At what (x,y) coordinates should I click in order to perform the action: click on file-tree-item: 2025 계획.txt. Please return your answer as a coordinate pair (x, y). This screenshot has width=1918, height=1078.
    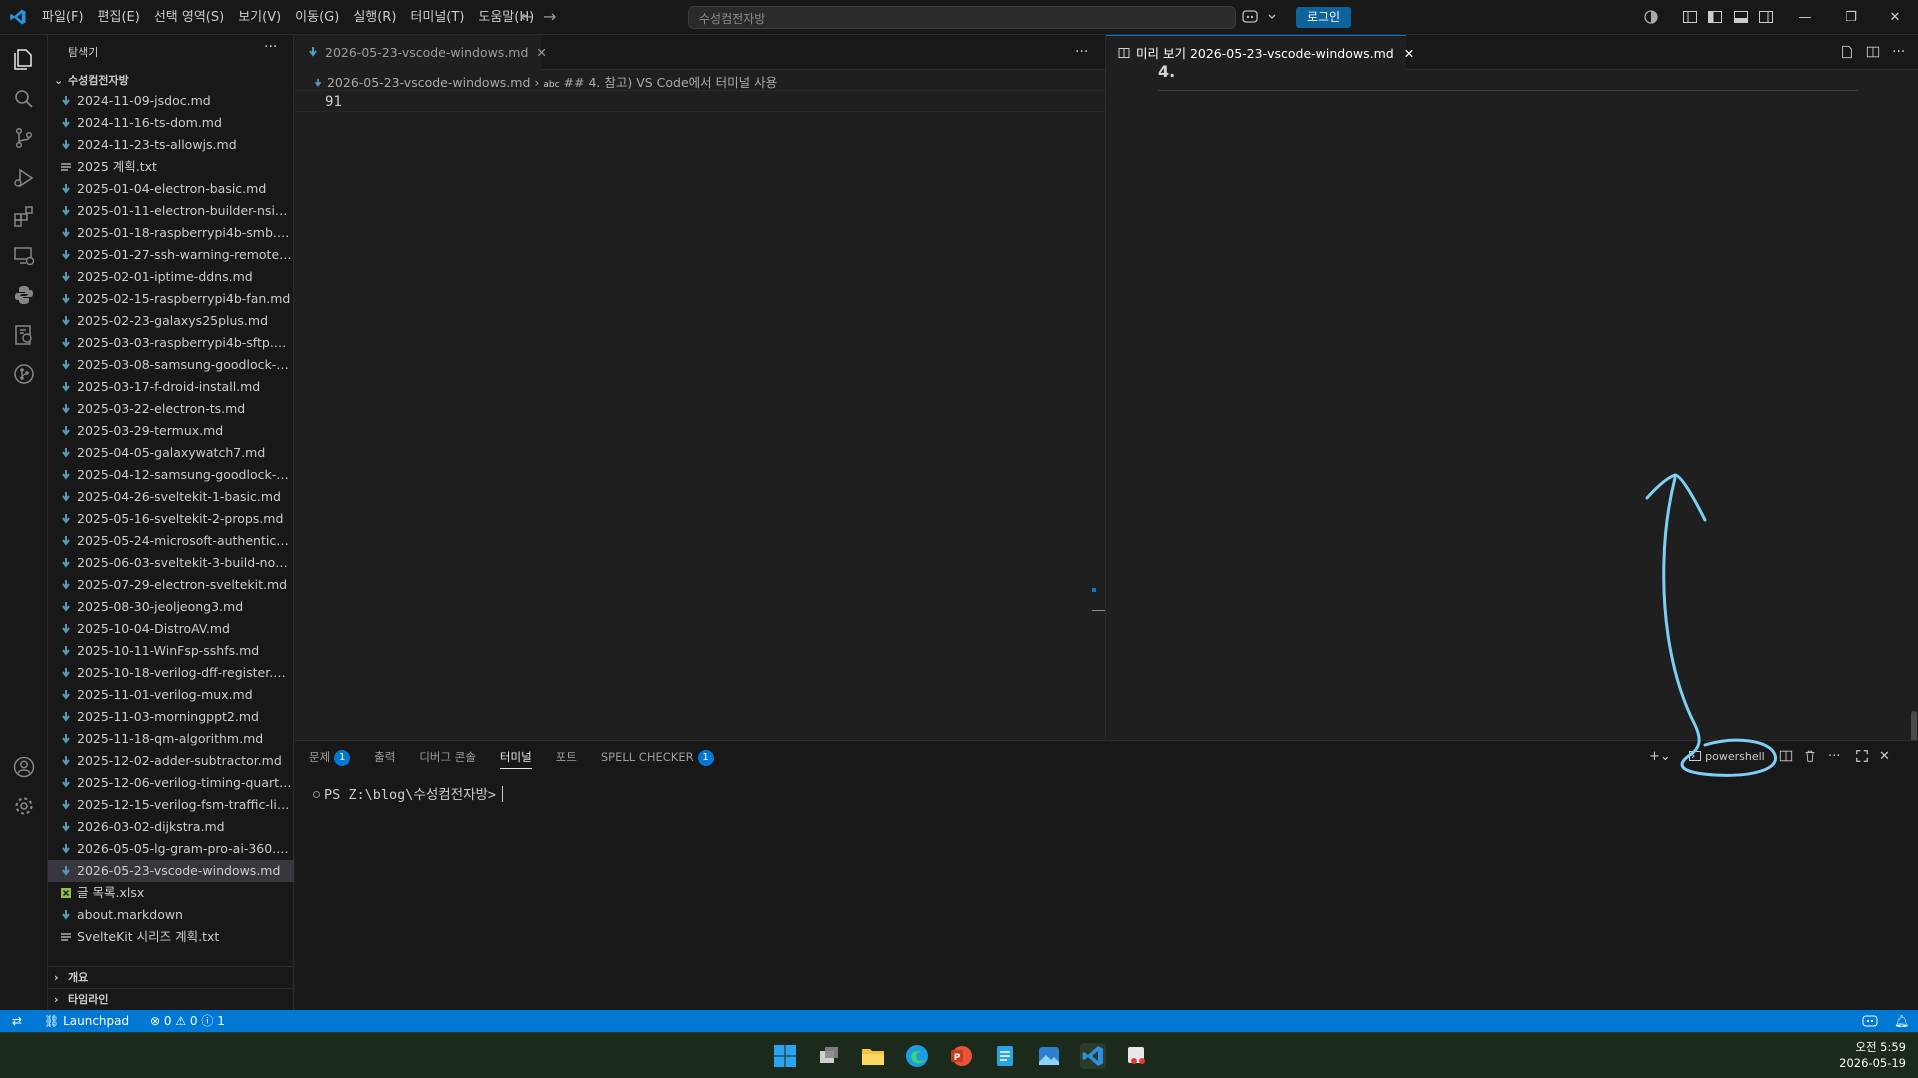
    Looking at the image, I should click on (171, 167).